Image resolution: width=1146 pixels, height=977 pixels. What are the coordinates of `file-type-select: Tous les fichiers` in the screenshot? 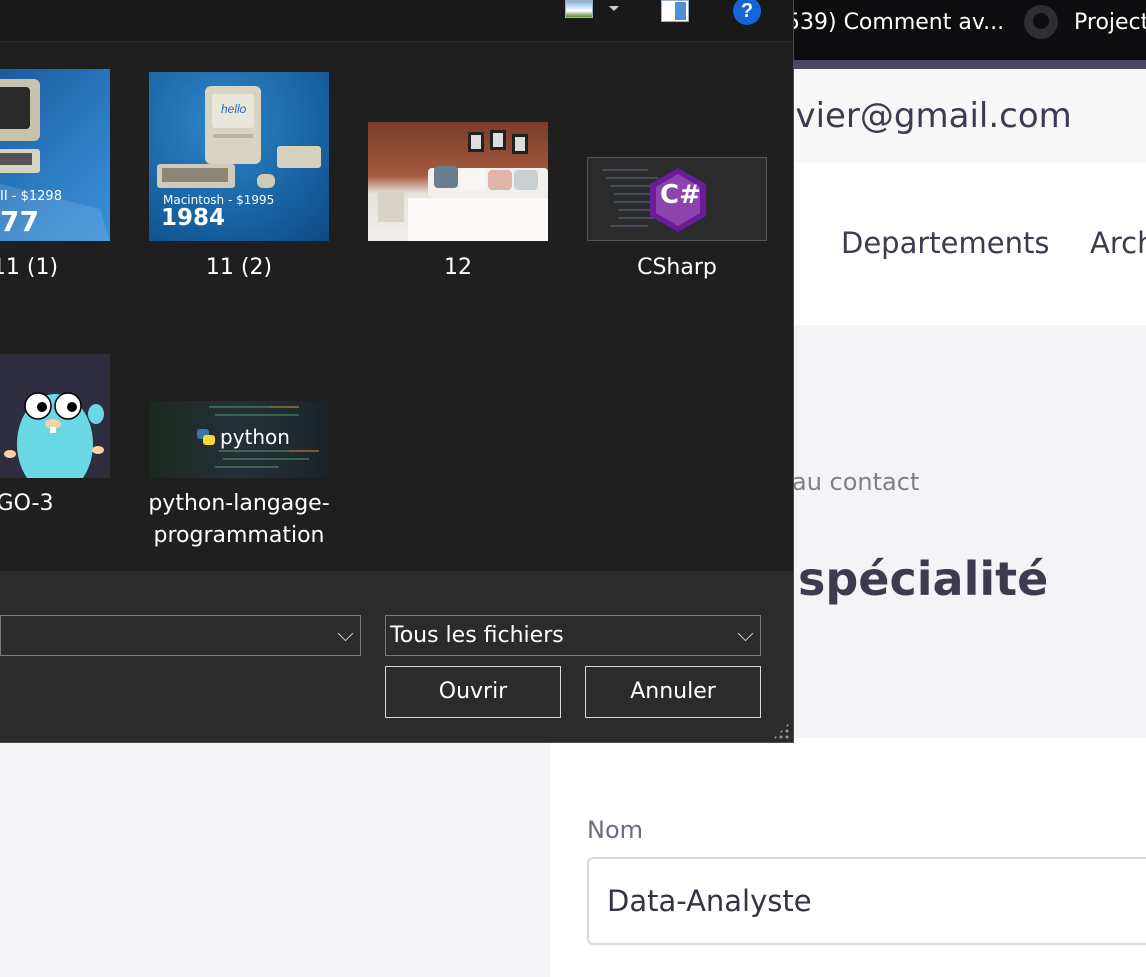 It's located at (573, 635).